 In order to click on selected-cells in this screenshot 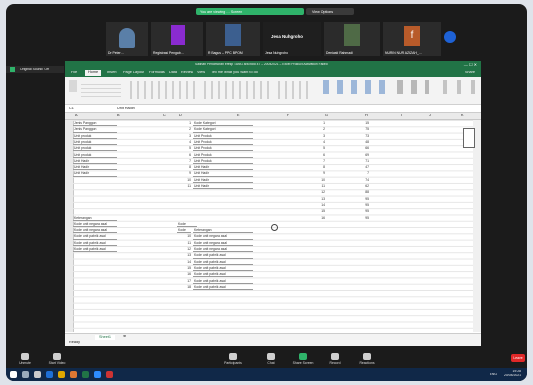, I will do `click(469, 138)`.